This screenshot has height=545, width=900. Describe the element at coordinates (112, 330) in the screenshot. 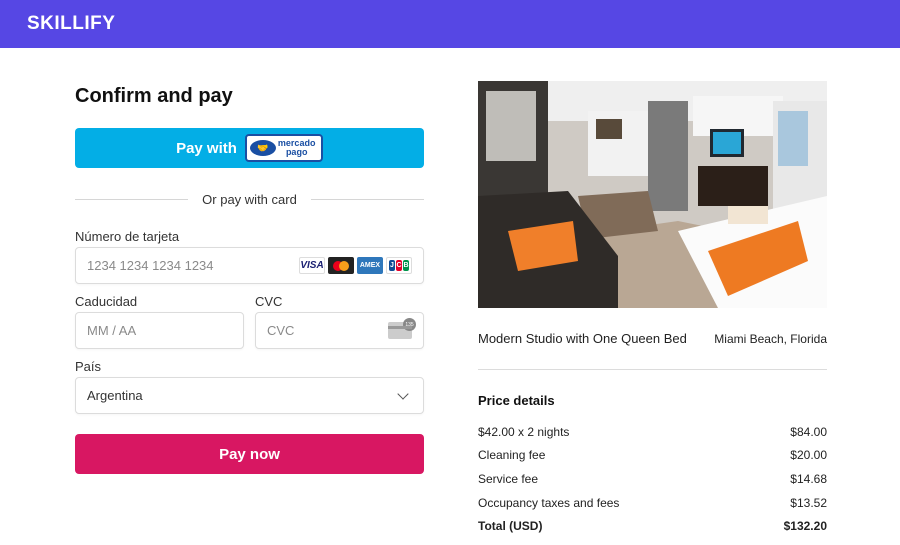

I see `expiry-placeholder: MM / AA` at that location.